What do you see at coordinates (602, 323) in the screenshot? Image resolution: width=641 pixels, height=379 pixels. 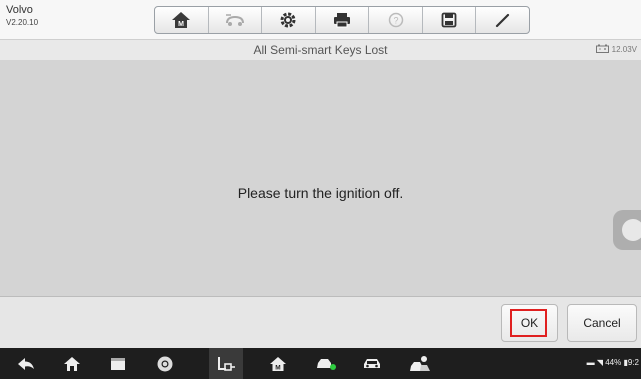 I see `cancel-button: Cancel` at bounding box center [602, 323].